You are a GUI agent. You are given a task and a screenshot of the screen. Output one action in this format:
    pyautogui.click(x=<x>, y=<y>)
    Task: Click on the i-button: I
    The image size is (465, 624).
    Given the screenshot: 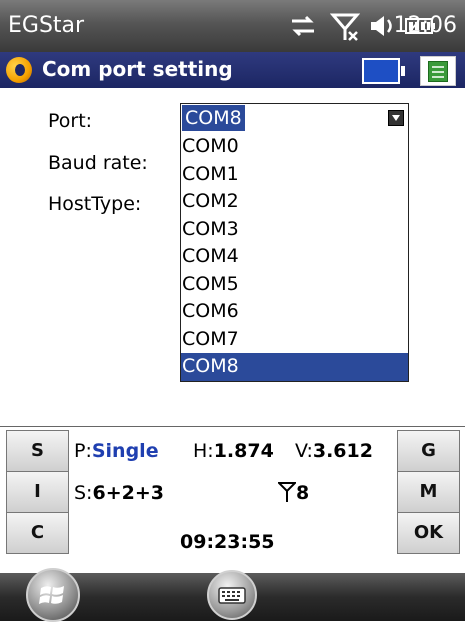 What is the action you would take?
    pyautogui.click(x=37, y=492)
    